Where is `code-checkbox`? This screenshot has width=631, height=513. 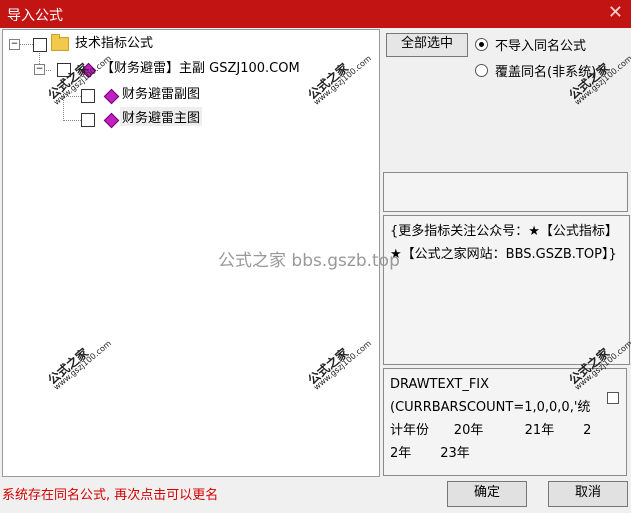
code-checkbox is located at coordinates (613, 398).